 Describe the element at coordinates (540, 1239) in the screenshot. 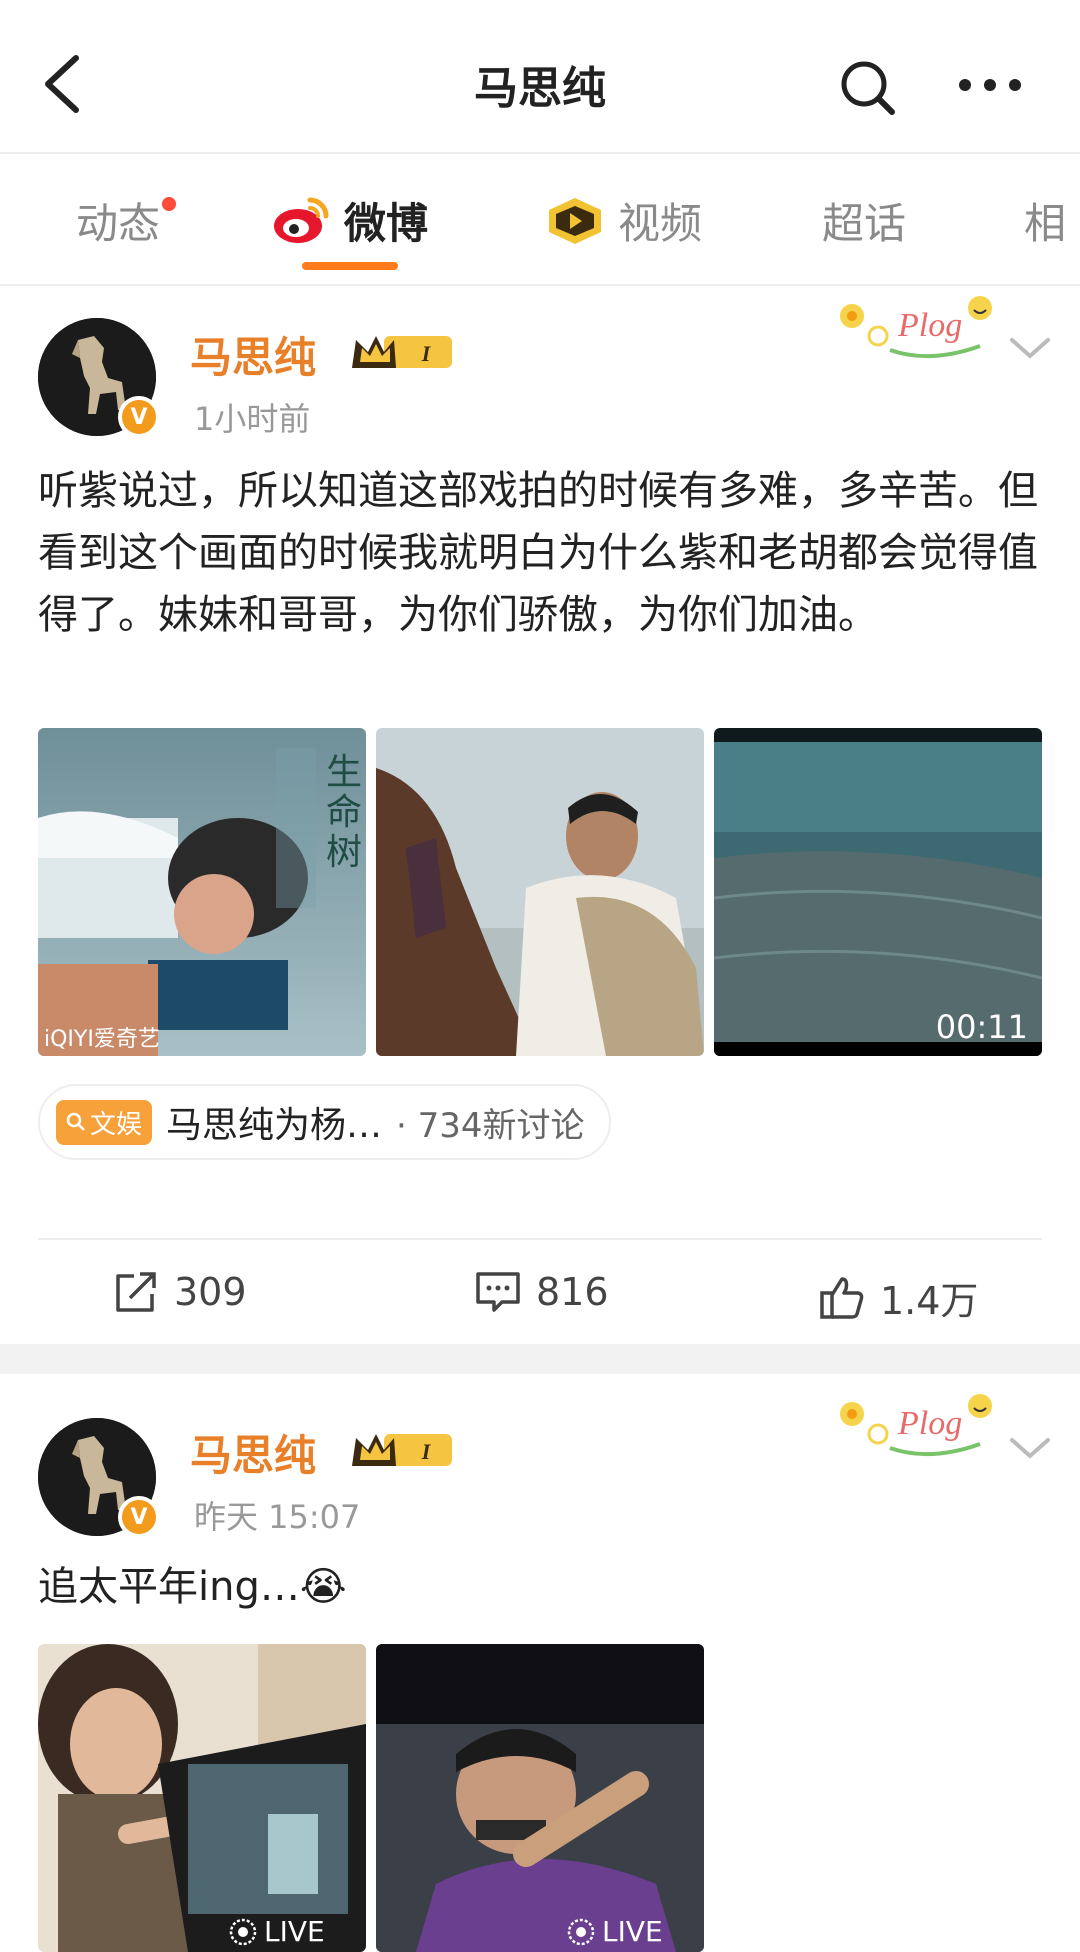

I see `divider` at that location.